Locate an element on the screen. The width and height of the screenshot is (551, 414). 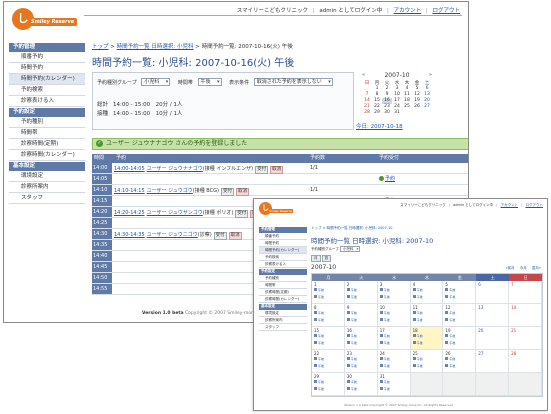
prev-month-link: «前月 is located at coordinates (509, 268).